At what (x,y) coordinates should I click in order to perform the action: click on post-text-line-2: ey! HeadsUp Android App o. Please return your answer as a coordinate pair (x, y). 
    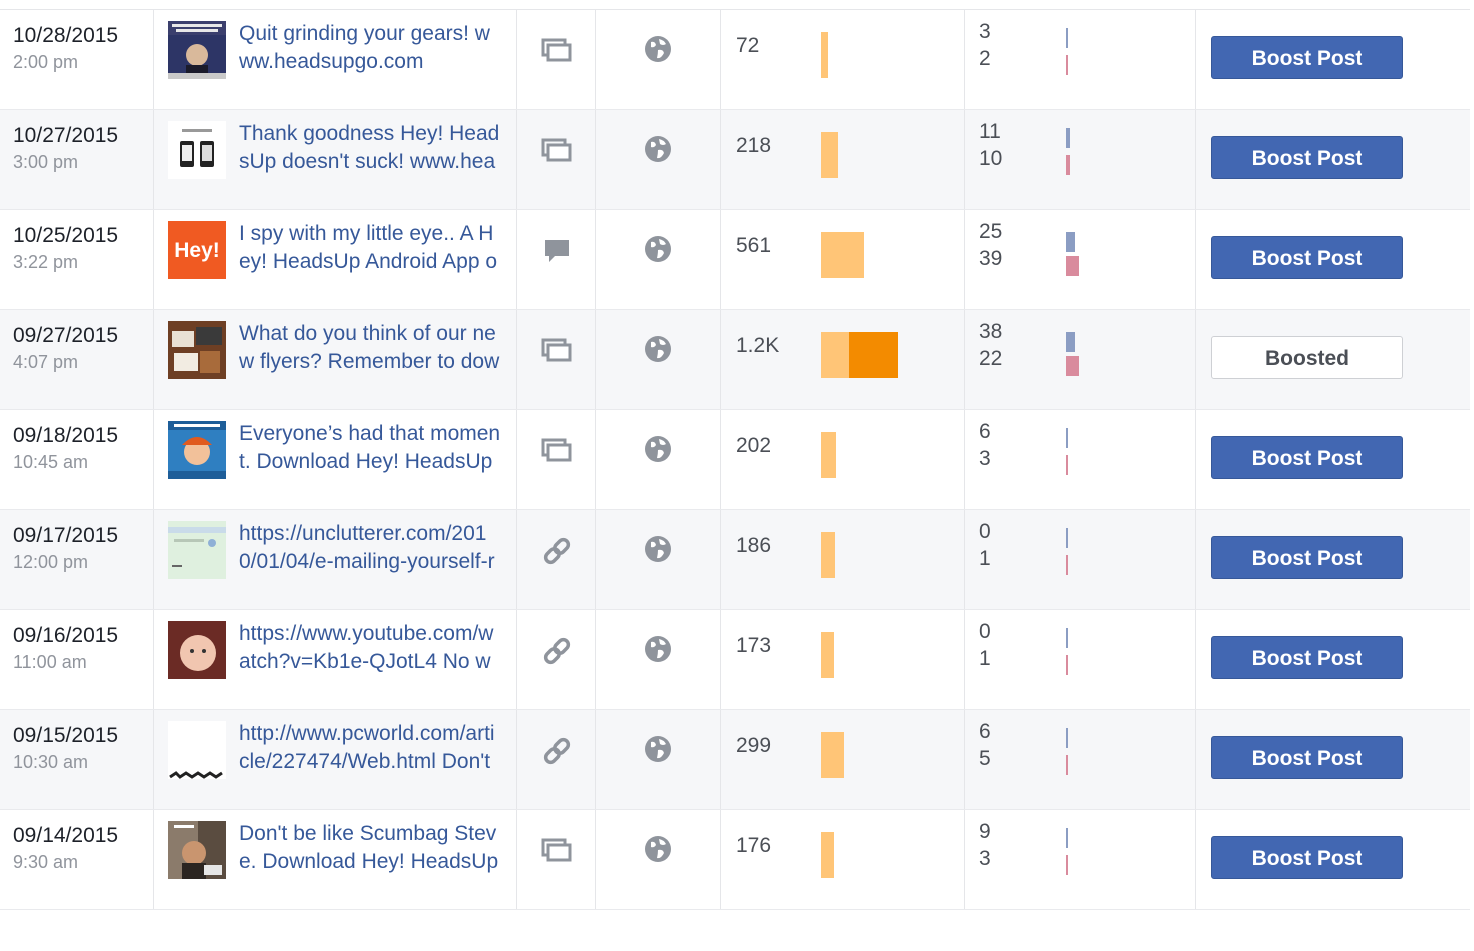
    Looking at the image, I should click on (368, 261).